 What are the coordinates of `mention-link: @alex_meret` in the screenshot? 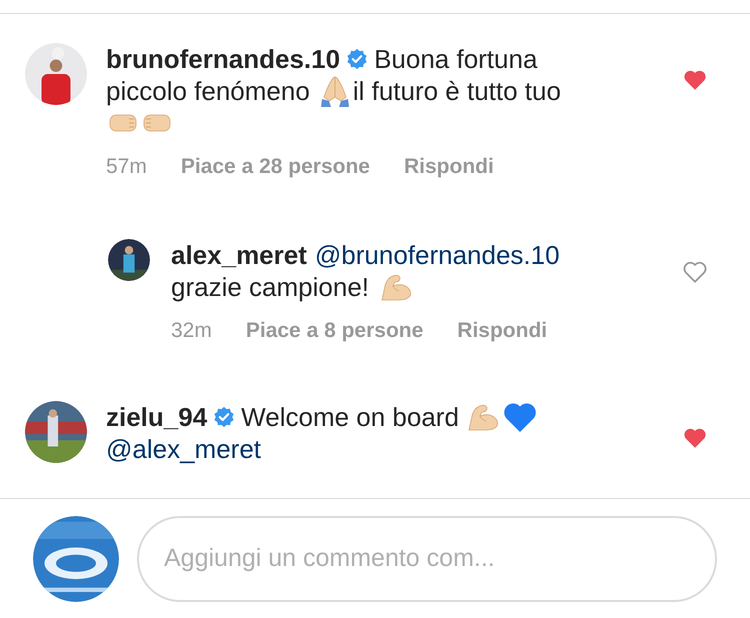 It's located at (184, 449).